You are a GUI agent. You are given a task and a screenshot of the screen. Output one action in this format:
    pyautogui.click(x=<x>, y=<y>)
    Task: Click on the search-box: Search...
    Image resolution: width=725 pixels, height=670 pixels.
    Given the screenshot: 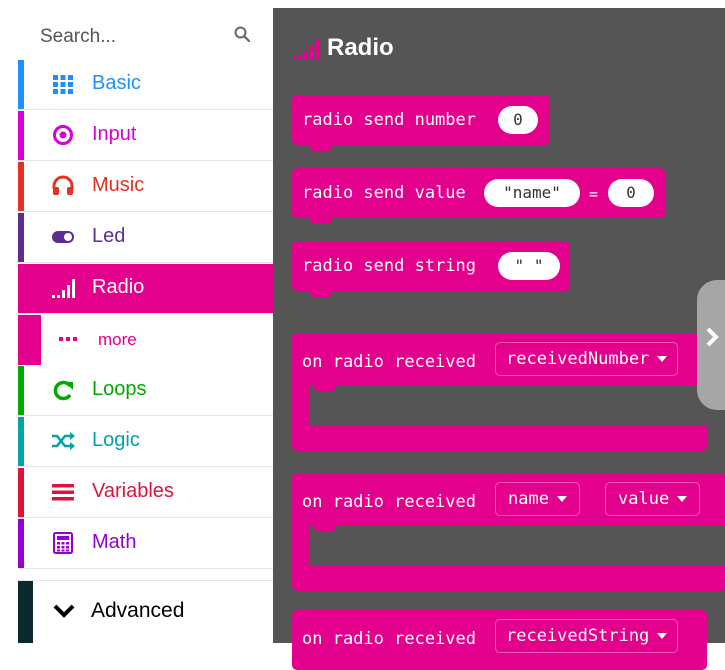 What is the action you would take?
    pyautogui.click(x=145, y=34)
    